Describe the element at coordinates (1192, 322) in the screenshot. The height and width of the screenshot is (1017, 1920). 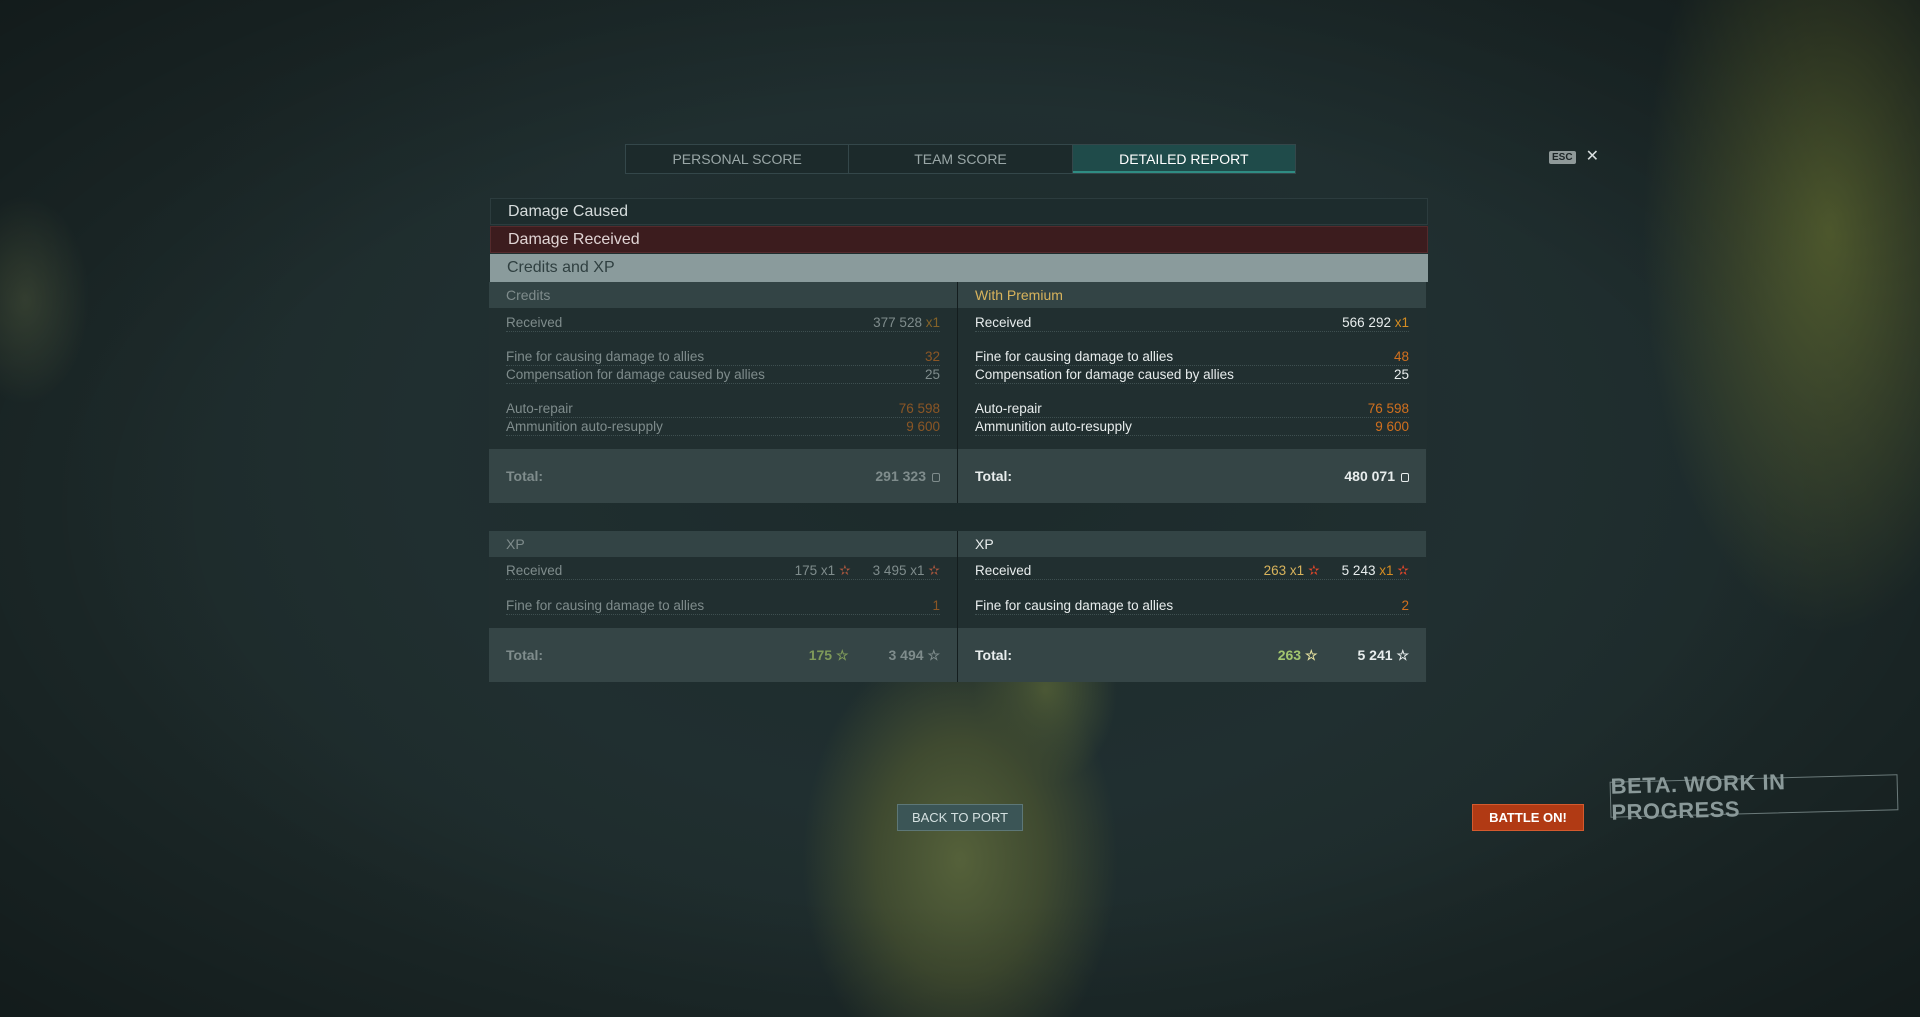
I see `premium-received-row: Received 566 292 x1` at that location.